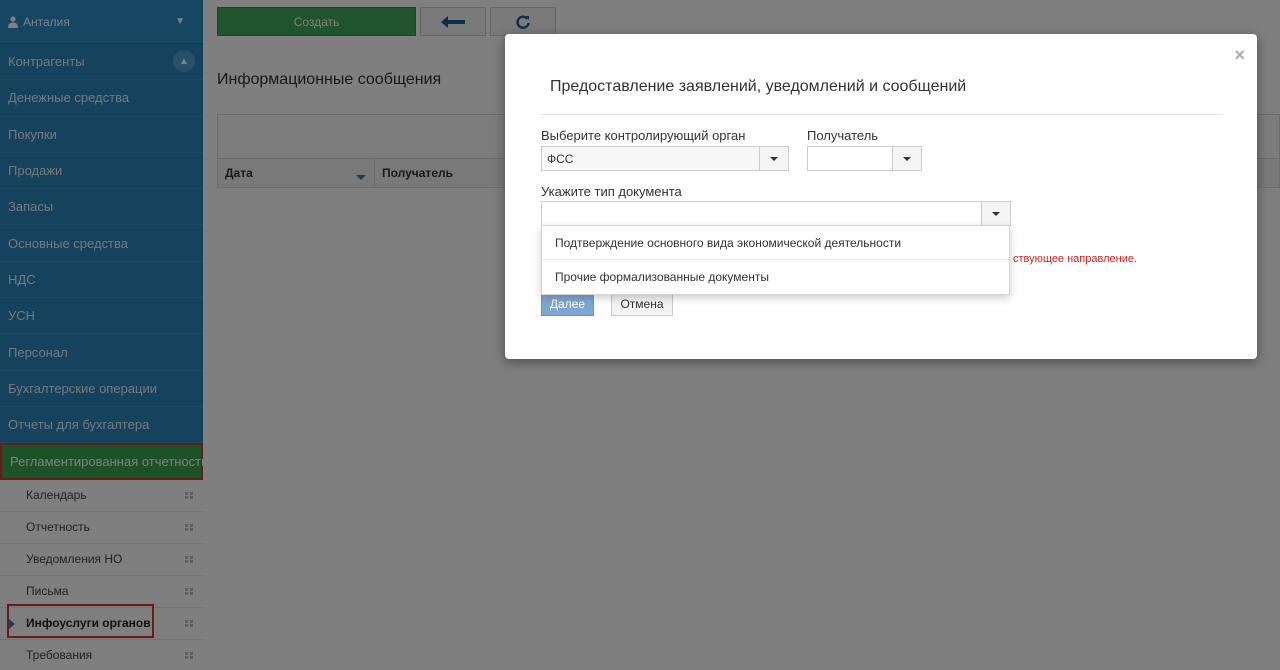 The height and width of the screenshot is (670, 1280). What do you see at coordinates (650, 158) in the screenshot?
I see `org-select-value: ФСС` at bounding box center [650, 158].